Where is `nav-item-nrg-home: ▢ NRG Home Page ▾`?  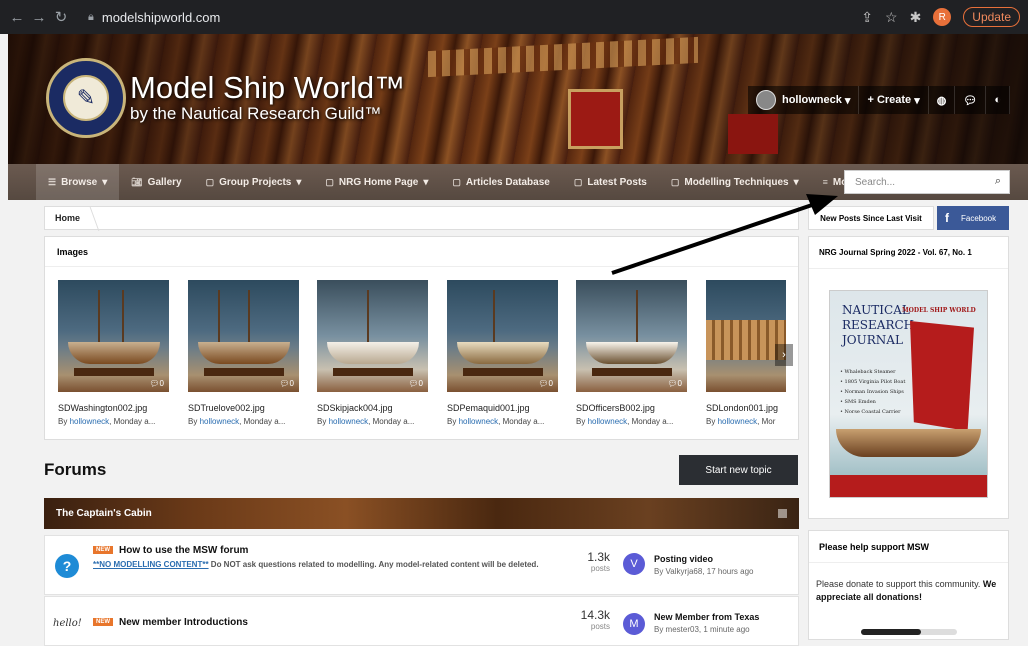 nav-item-nrg-home: ▢ NRG Home Page ▾ is located at coordinates (376, 182).